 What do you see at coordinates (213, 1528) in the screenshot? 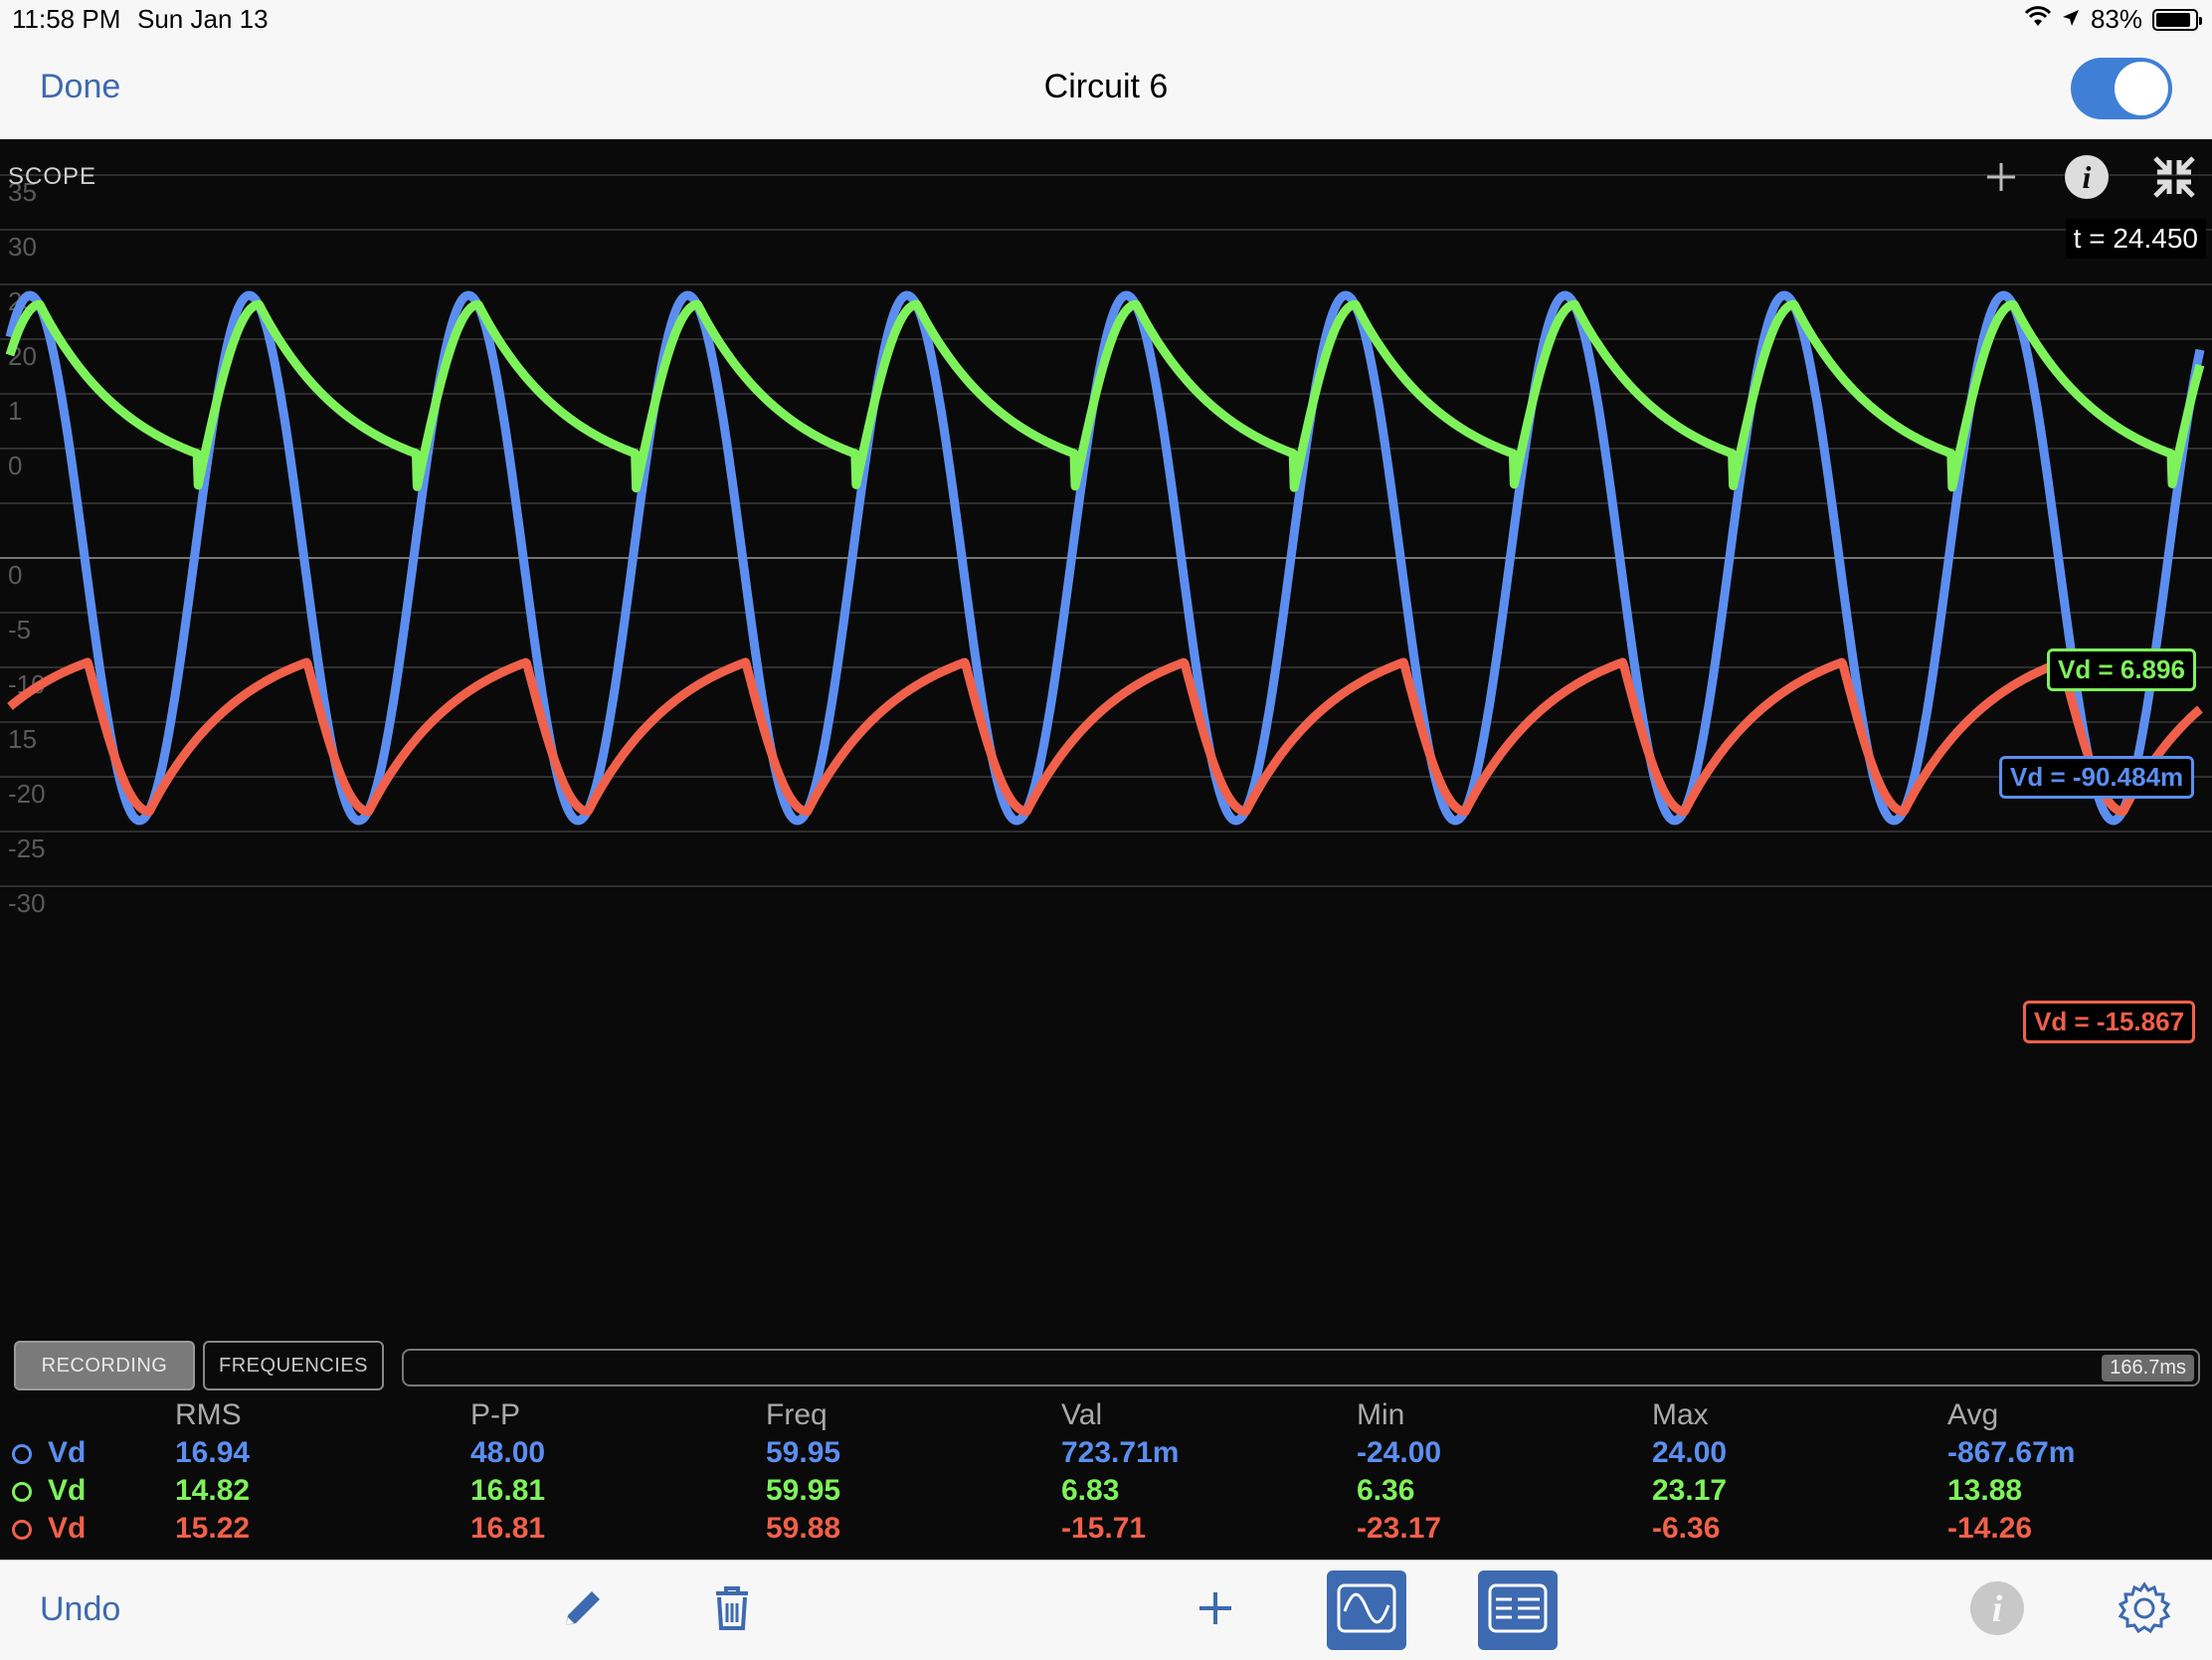
I see `row-rms: 15.22` at bounding box center [213, 1528].